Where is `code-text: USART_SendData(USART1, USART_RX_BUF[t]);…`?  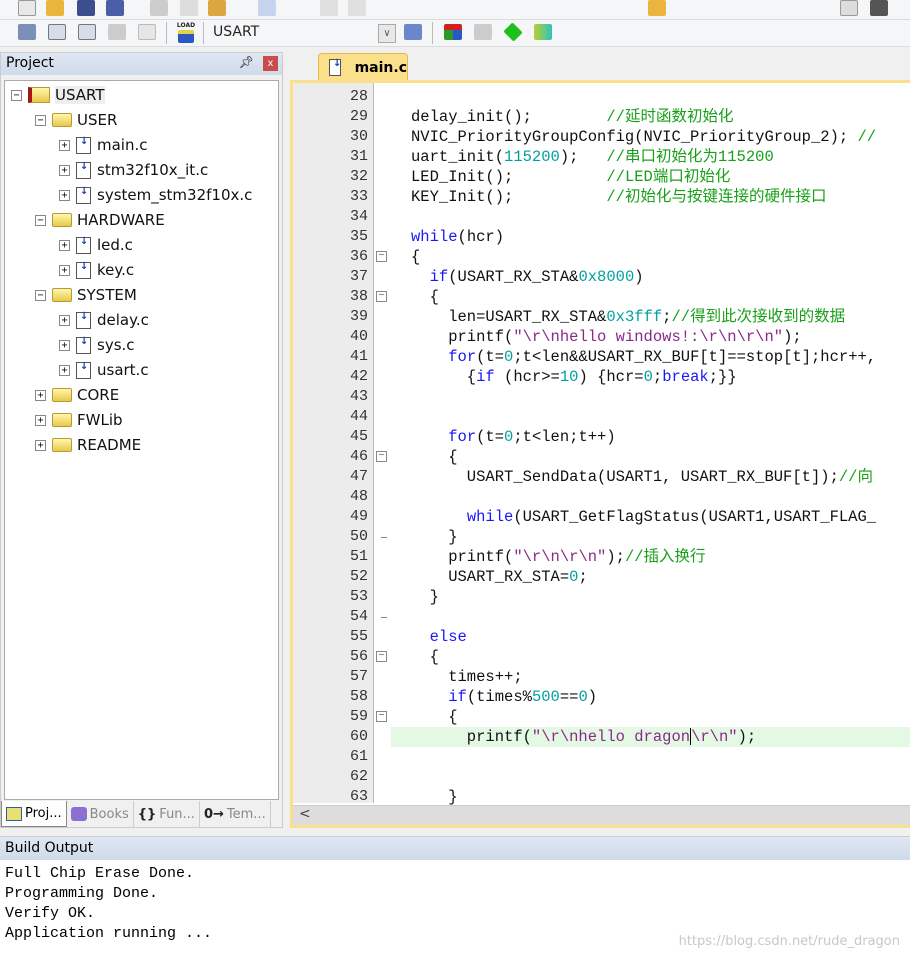
code-text: USART_SendData(USART1, USART_RX_BUF[t]);… is located at coordinates (650, 477).